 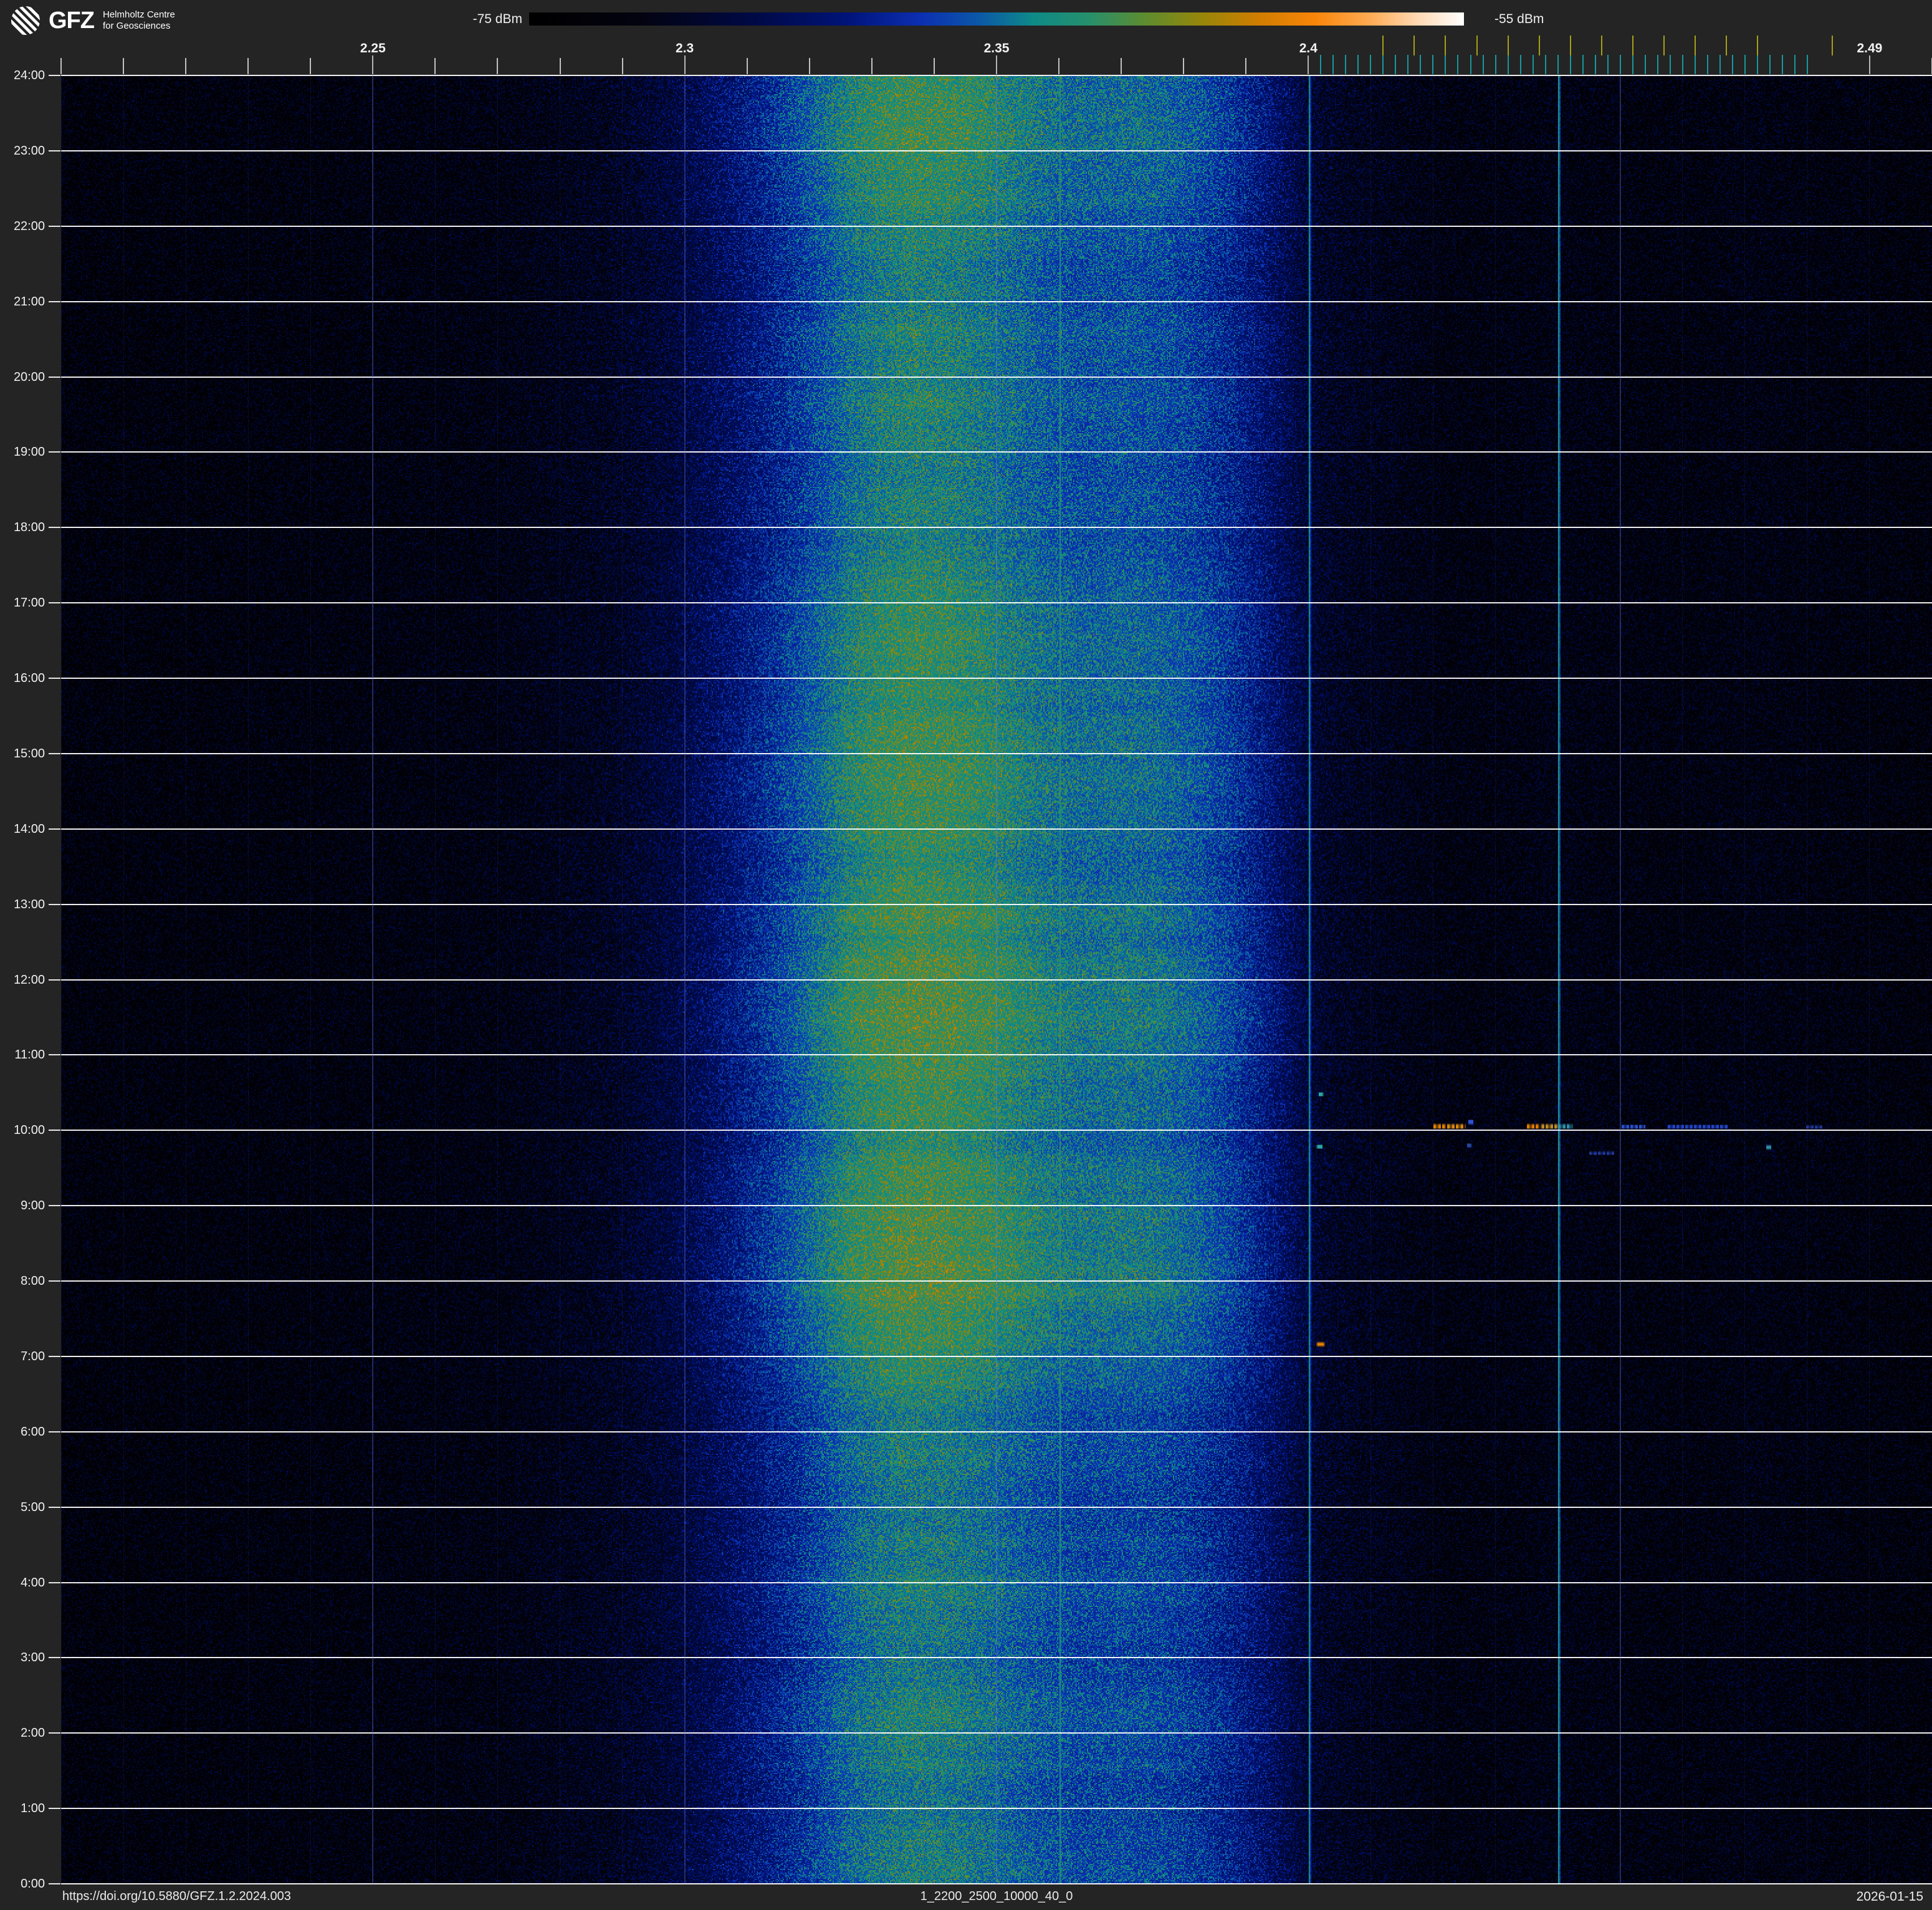 I want to click on hour-label: 23:00, so click(x=29, y=150).